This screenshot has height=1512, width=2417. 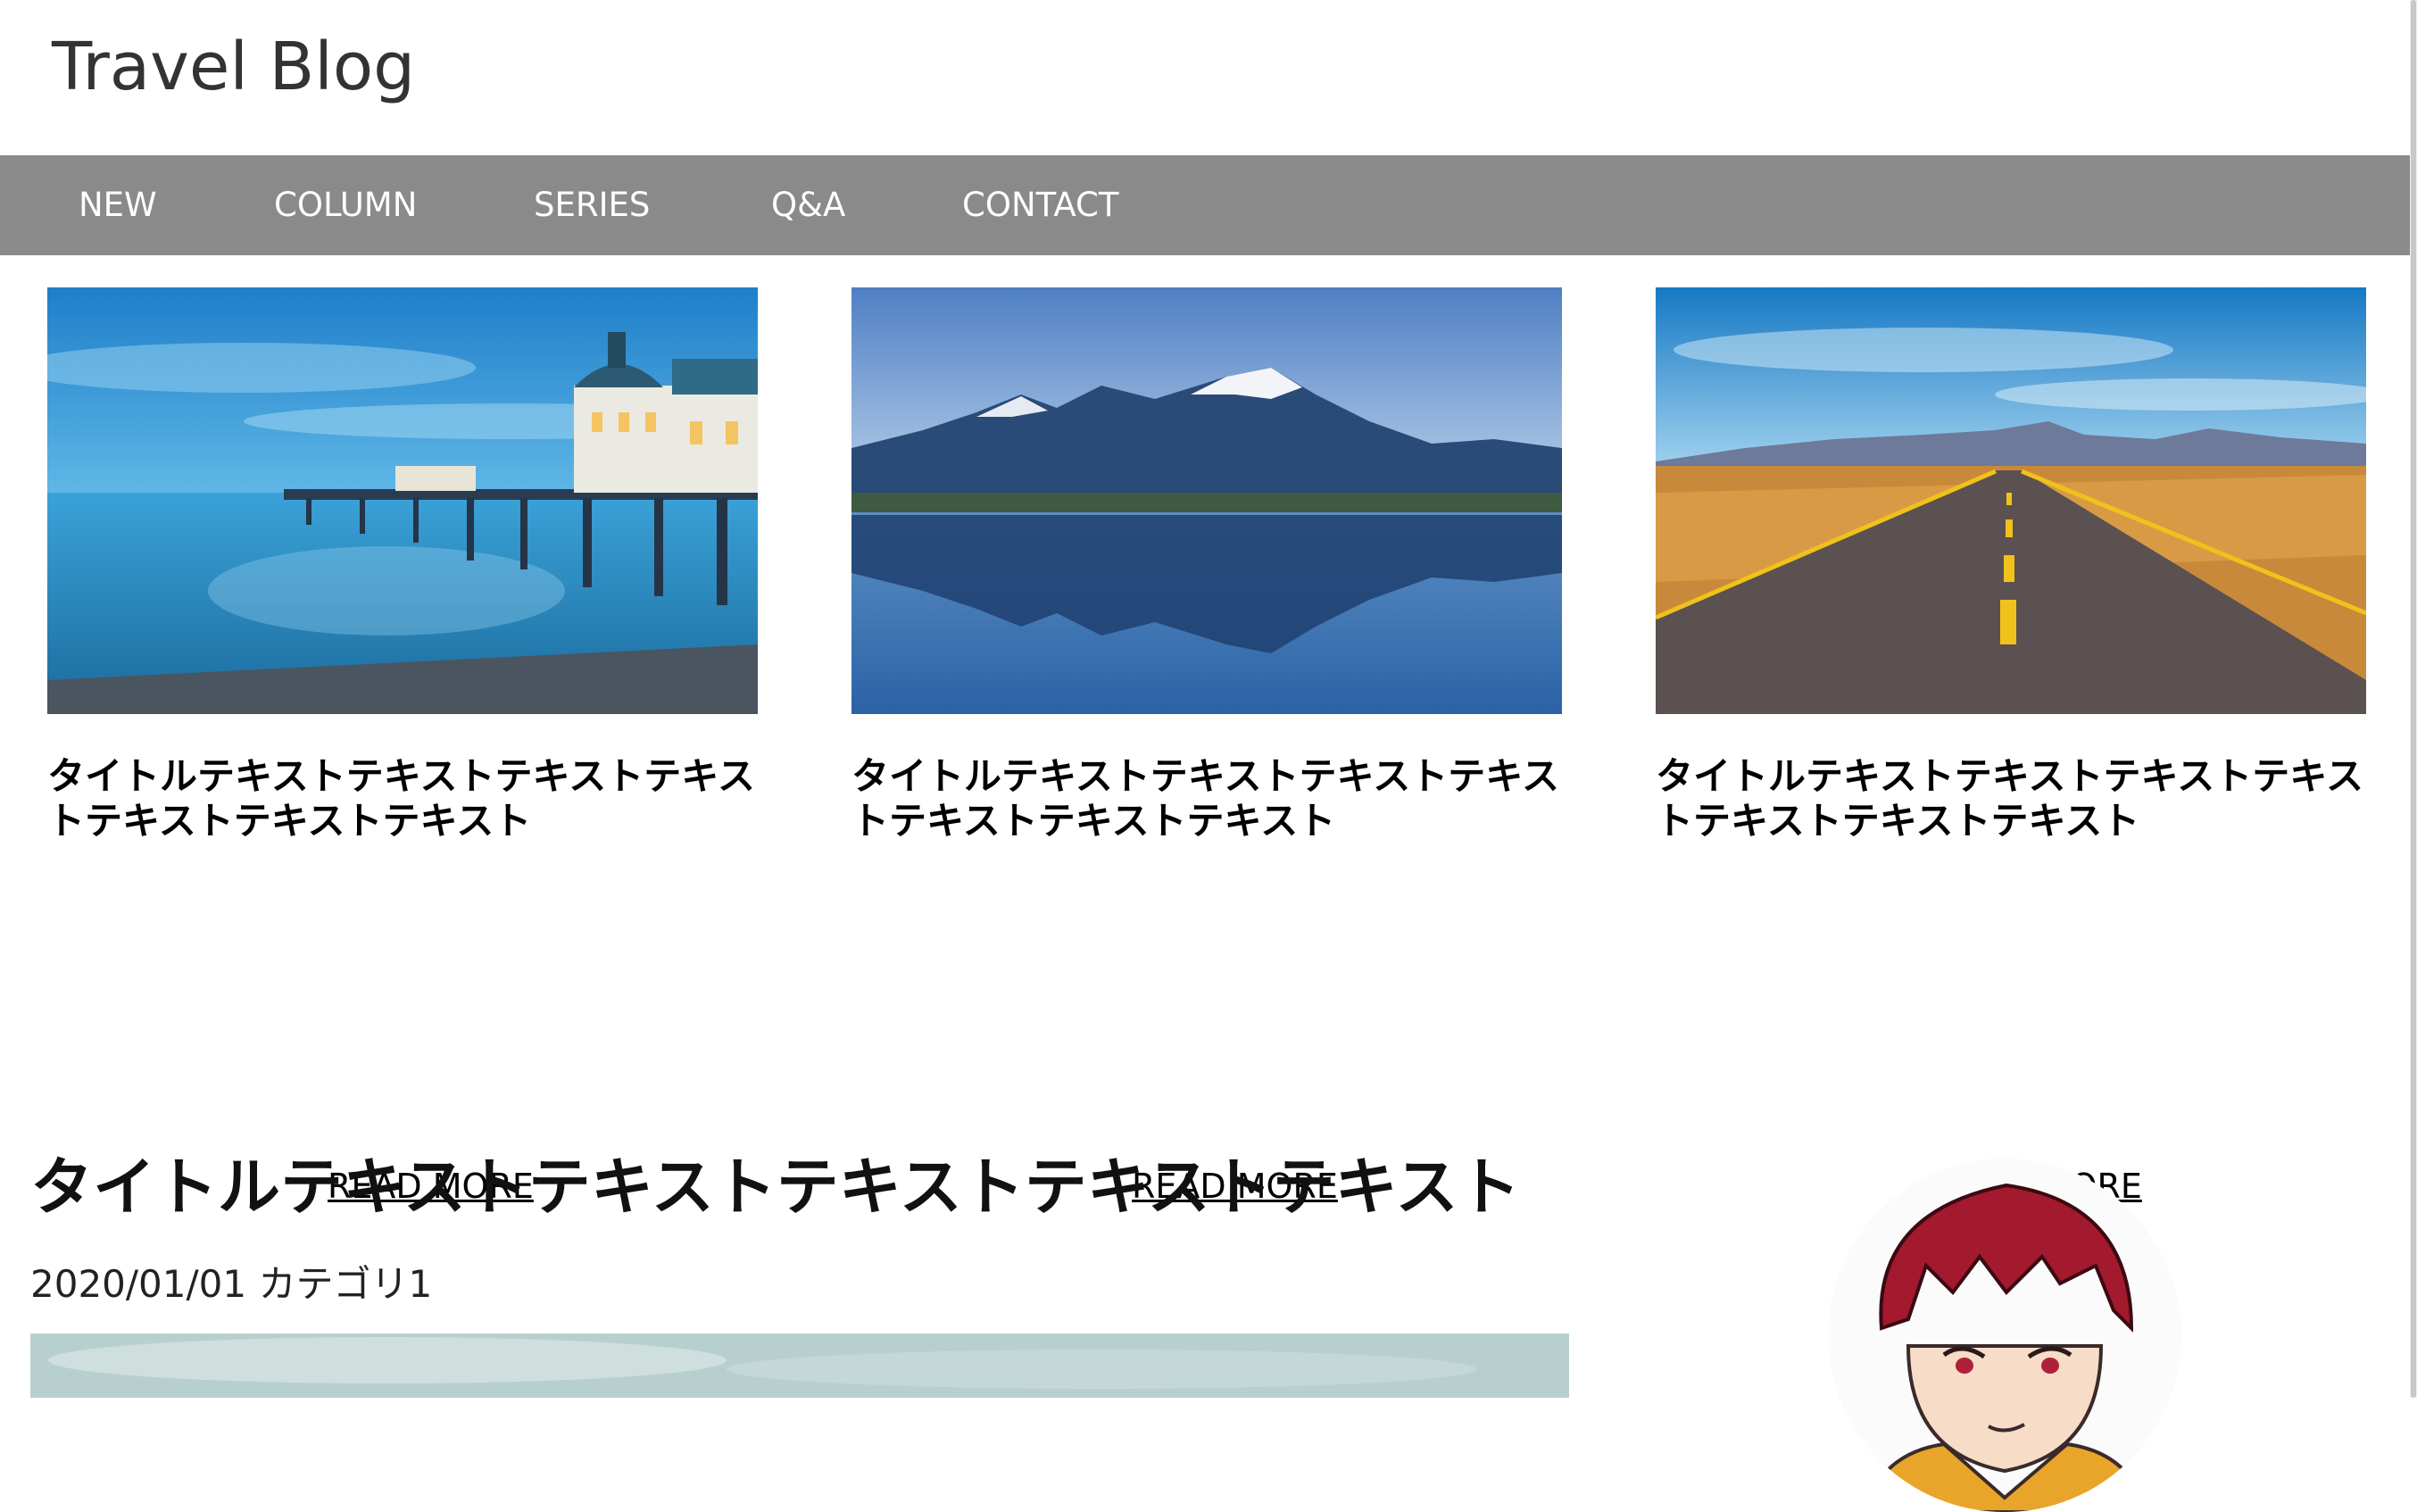 What do you see at coordinates (402, 501) in the screenshot?
I see `pier-at-dusk-photo` at bounding box center [402, 501].